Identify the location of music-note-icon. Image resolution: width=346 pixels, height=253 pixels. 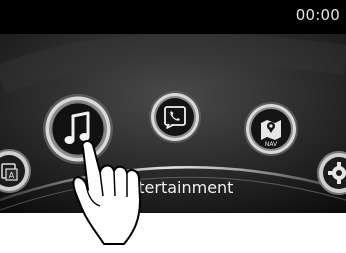
(78, 129).